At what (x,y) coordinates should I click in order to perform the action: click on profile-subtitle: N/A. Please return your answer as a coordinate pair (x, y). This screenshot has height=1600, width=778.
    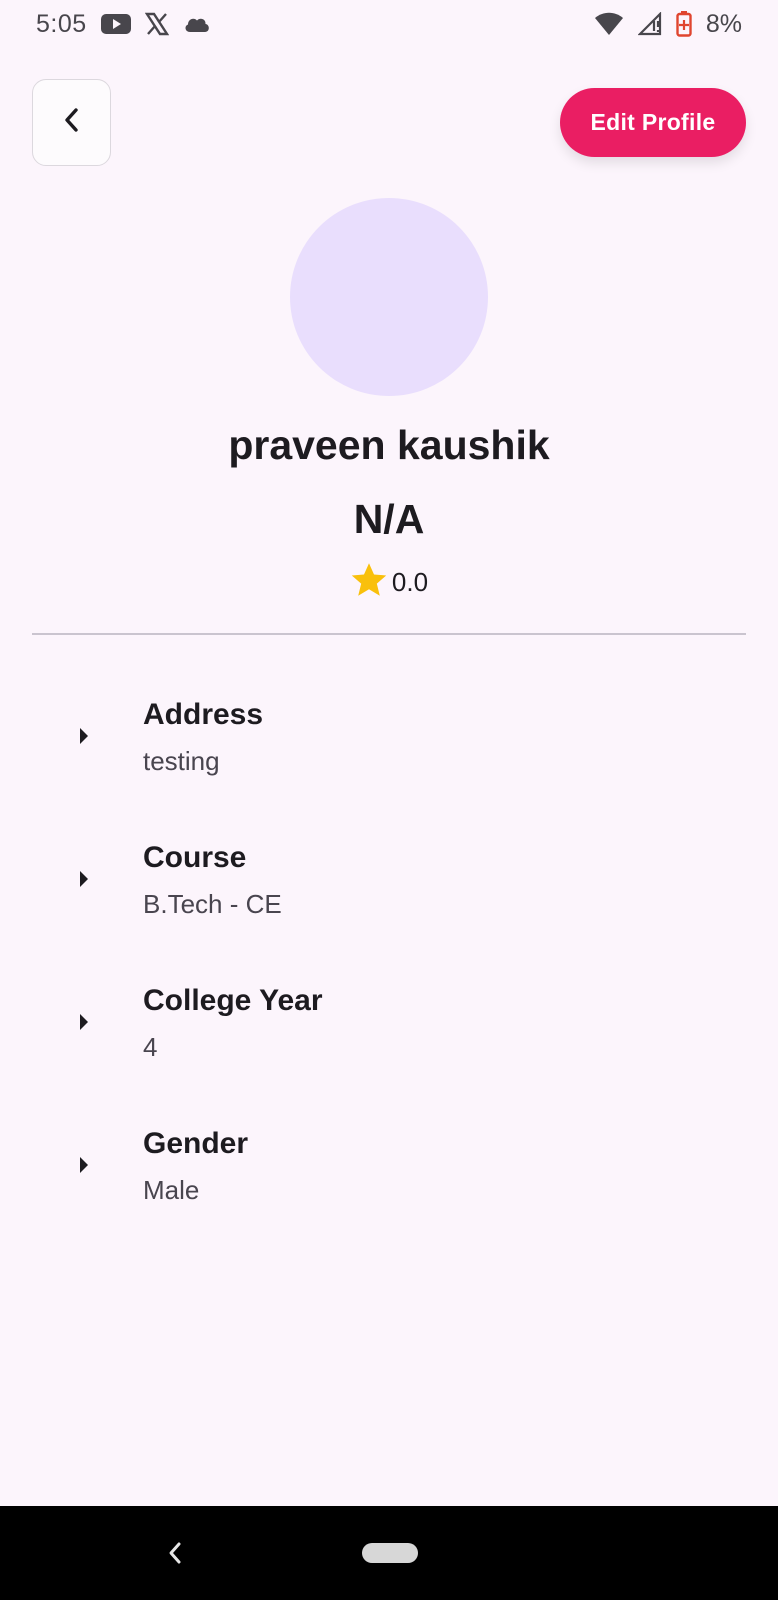
    Looking at the image, I should click on (389, 519).